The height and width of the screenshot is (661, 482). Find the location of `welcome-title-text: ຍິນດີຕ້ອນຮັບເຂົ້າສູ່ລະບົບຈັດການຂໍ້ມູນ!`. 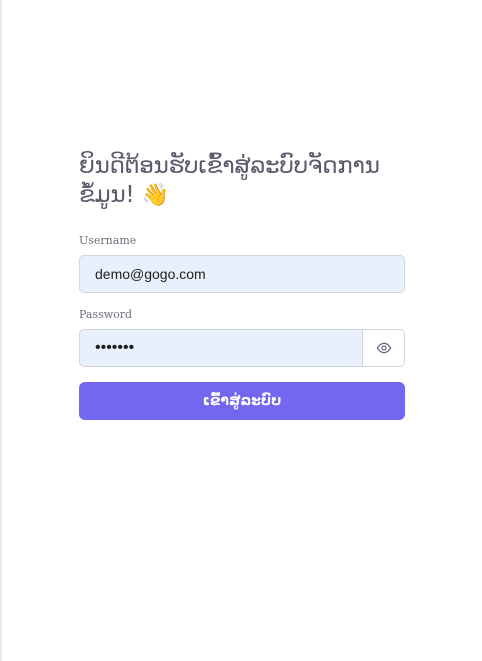

welcome-title-text: ຍິນດີຕ້ອນຮັບເຂົ້າສູ່ລະບົບຈັດການຂໍ້ມູນ! is located at coordinates (229, 180).